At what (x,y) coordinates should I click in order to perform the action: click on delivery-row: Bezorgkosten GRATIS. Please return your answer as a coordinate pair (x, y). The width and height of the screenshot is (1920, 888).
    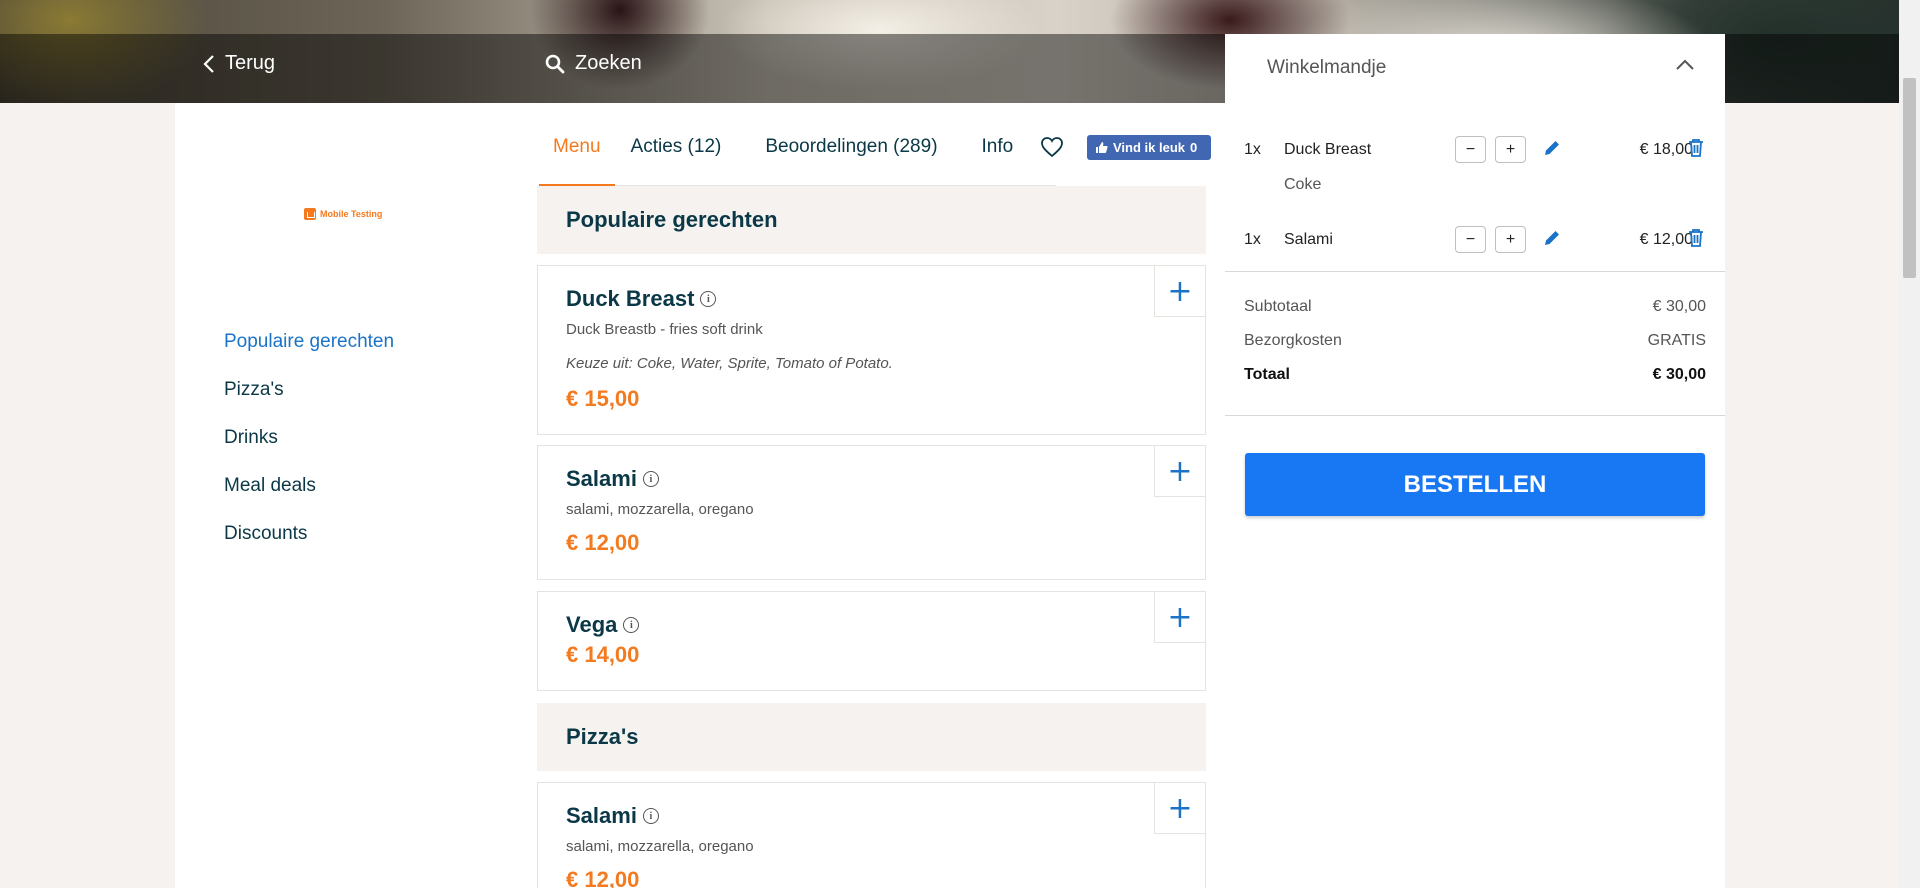
    Looking at the image, I should click on (1475, 341).